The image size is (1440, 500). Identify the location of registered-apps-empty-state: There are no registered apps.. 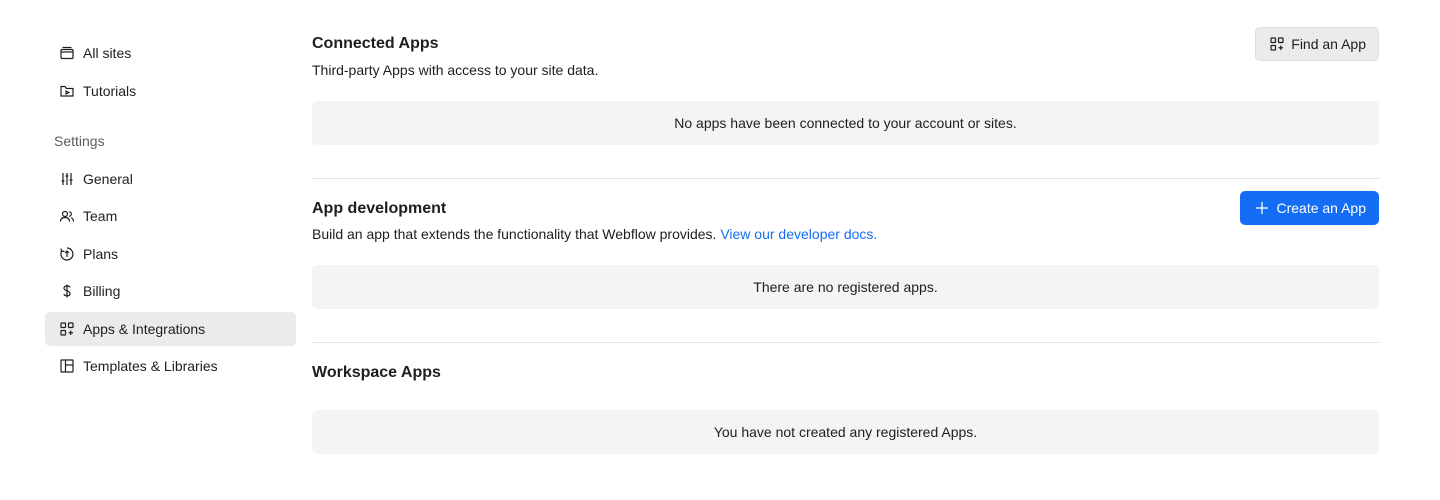
(845, 287).